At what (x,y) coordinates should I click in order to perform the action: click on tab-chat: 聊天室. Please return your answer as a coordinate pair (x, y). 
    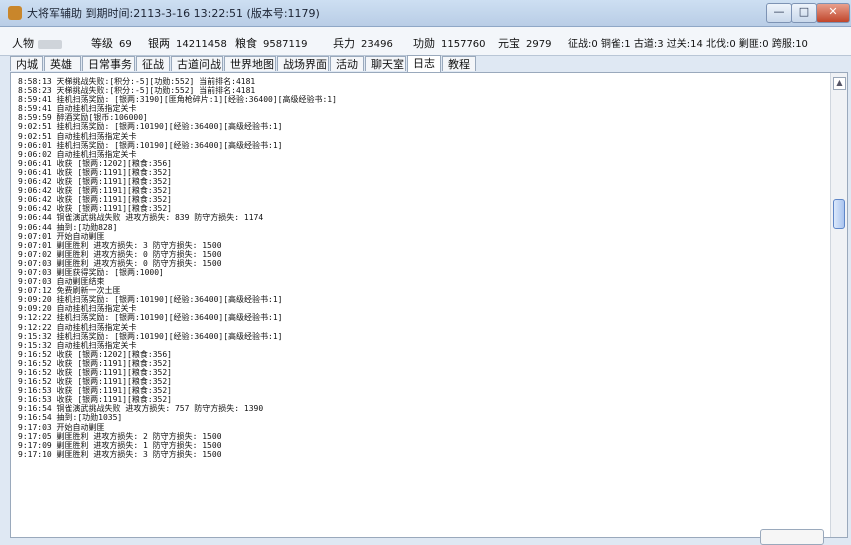
    Looking at the image, I should click on (385, 63).